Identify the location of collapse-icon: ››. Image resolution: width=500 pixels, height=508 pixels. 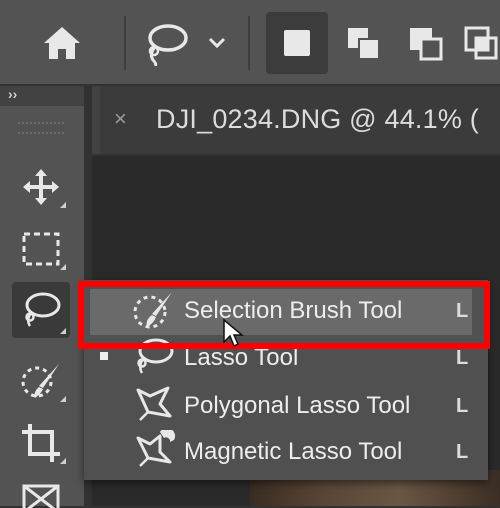
(12, 94).